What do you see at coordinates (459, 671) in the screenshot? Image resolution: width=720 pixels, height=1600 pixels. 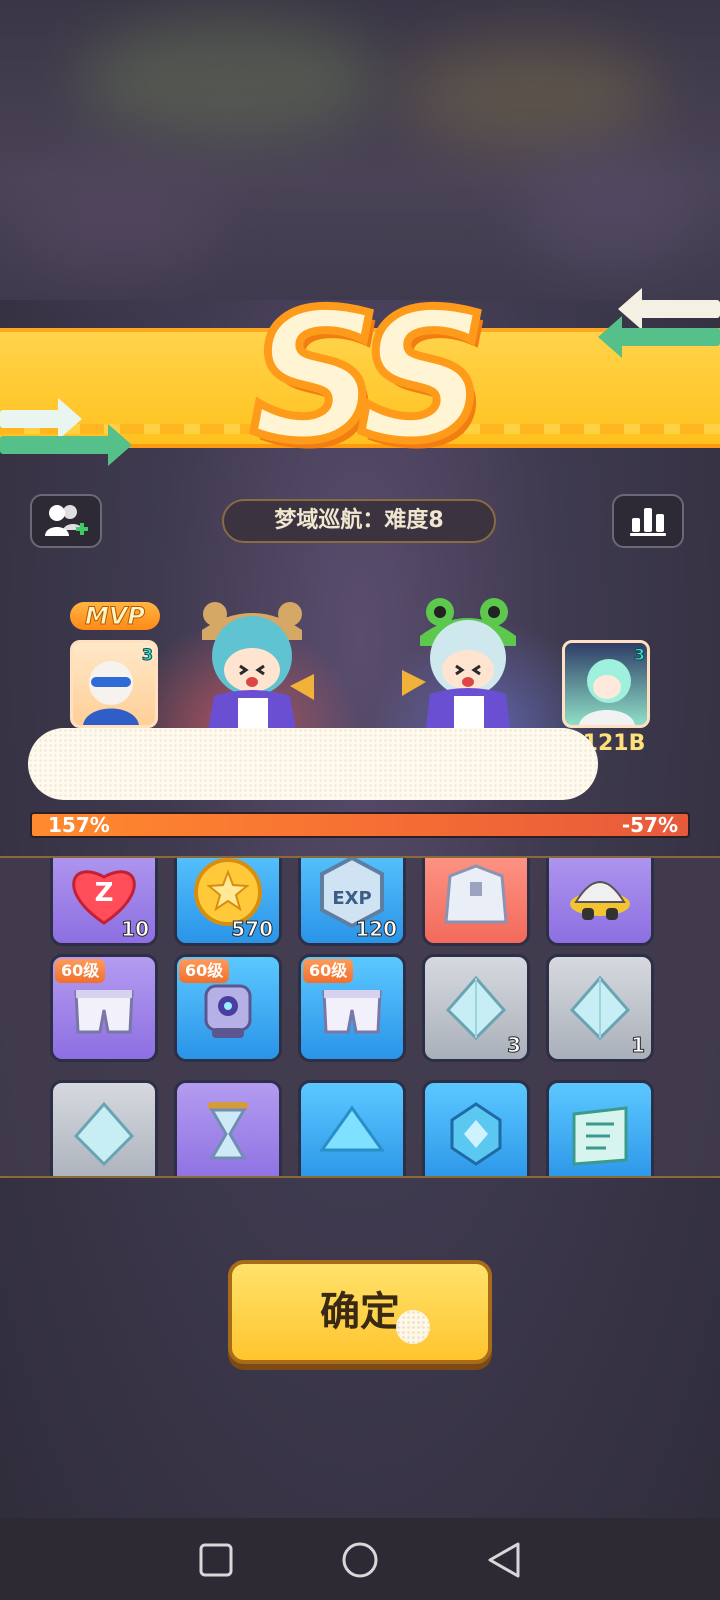 I see `player-character-right` at bounding box center [459, 671].